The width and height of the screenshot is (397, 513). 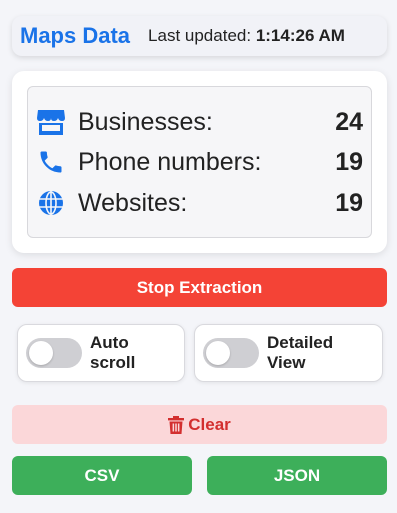 I want to click on globe-icon, so click(x=51, y=203).